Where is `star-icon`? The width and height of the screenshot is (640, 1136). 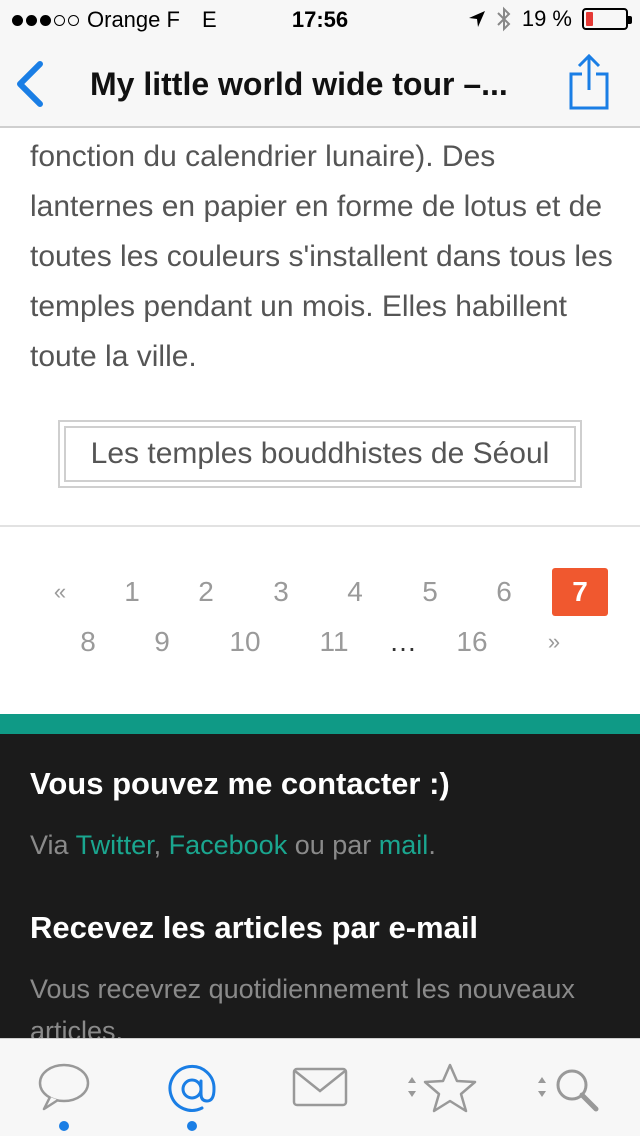
star-icon is located at coordinates (442, 1088).